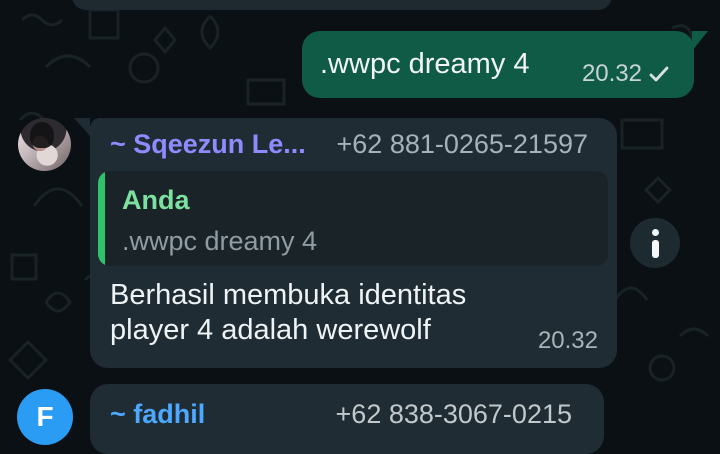 The width and height of the screenshot is (720, 454). What do you see at coordinates (655, 232) in the screenshot?
I see `info-icon-dot` at bounding box center [655, 232].